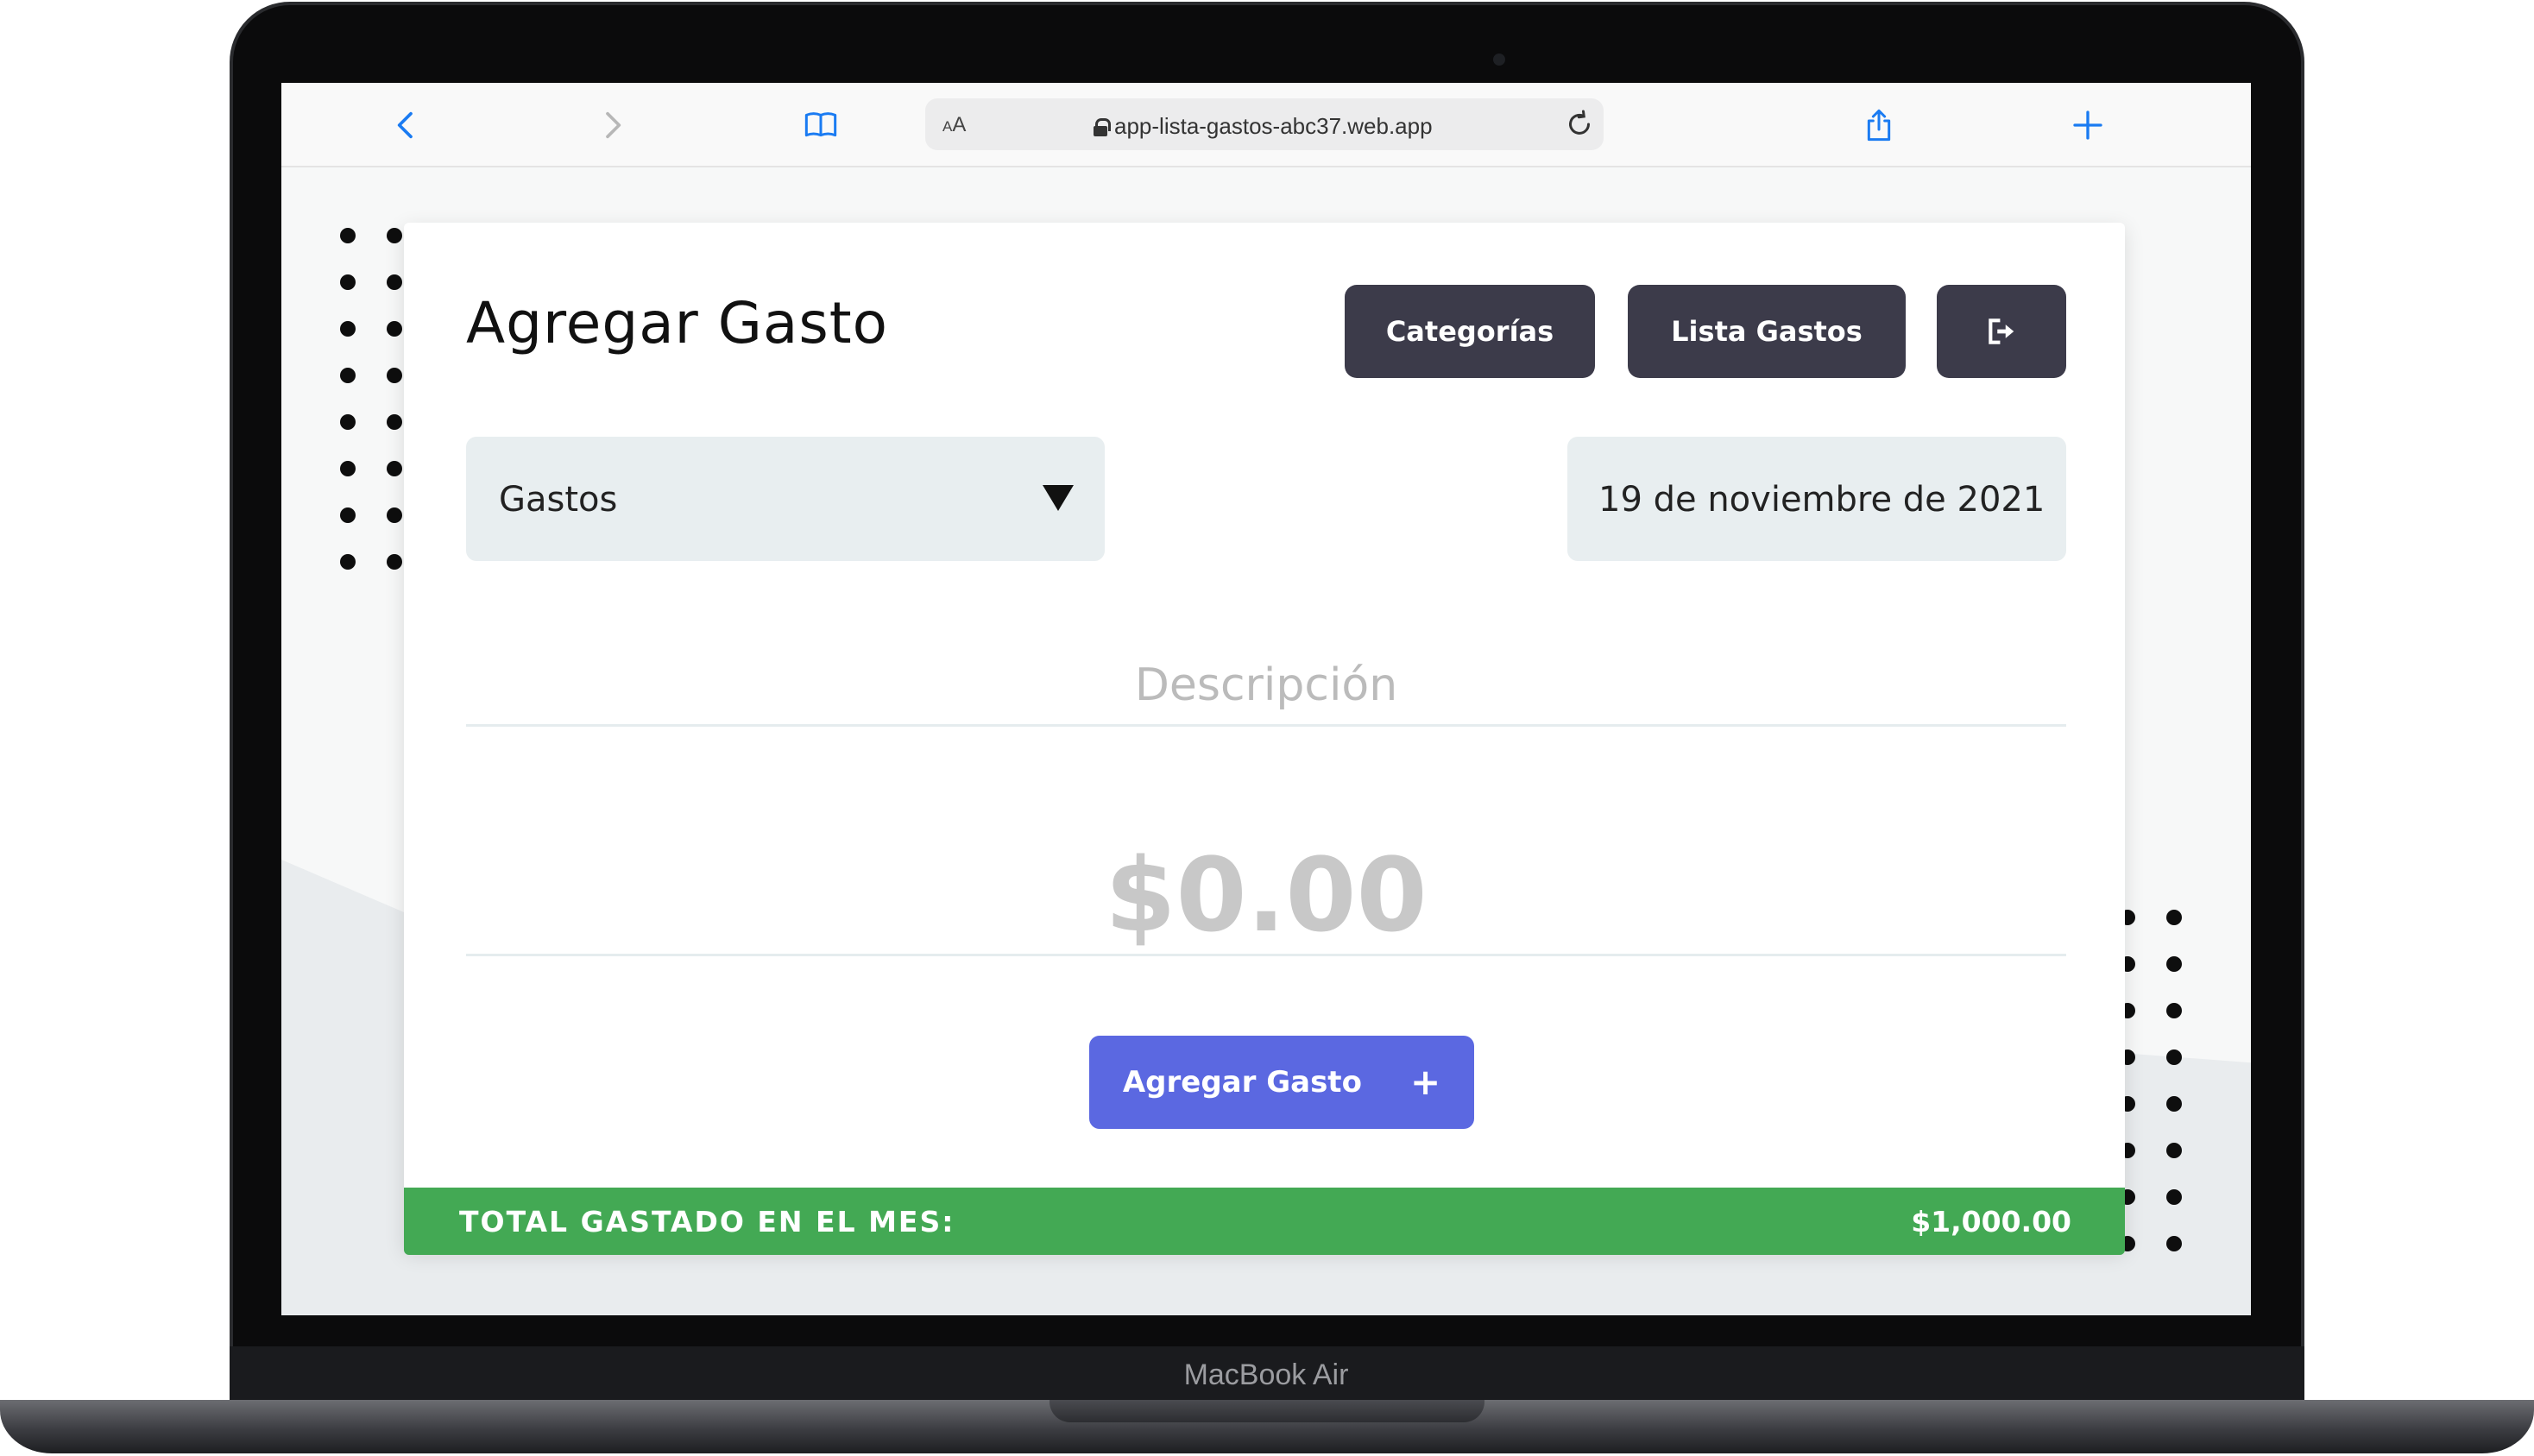 The width and height of the screenshot is (2534, 1456). I want to click on description-placeholder: Descripción, so click(1266, 685).